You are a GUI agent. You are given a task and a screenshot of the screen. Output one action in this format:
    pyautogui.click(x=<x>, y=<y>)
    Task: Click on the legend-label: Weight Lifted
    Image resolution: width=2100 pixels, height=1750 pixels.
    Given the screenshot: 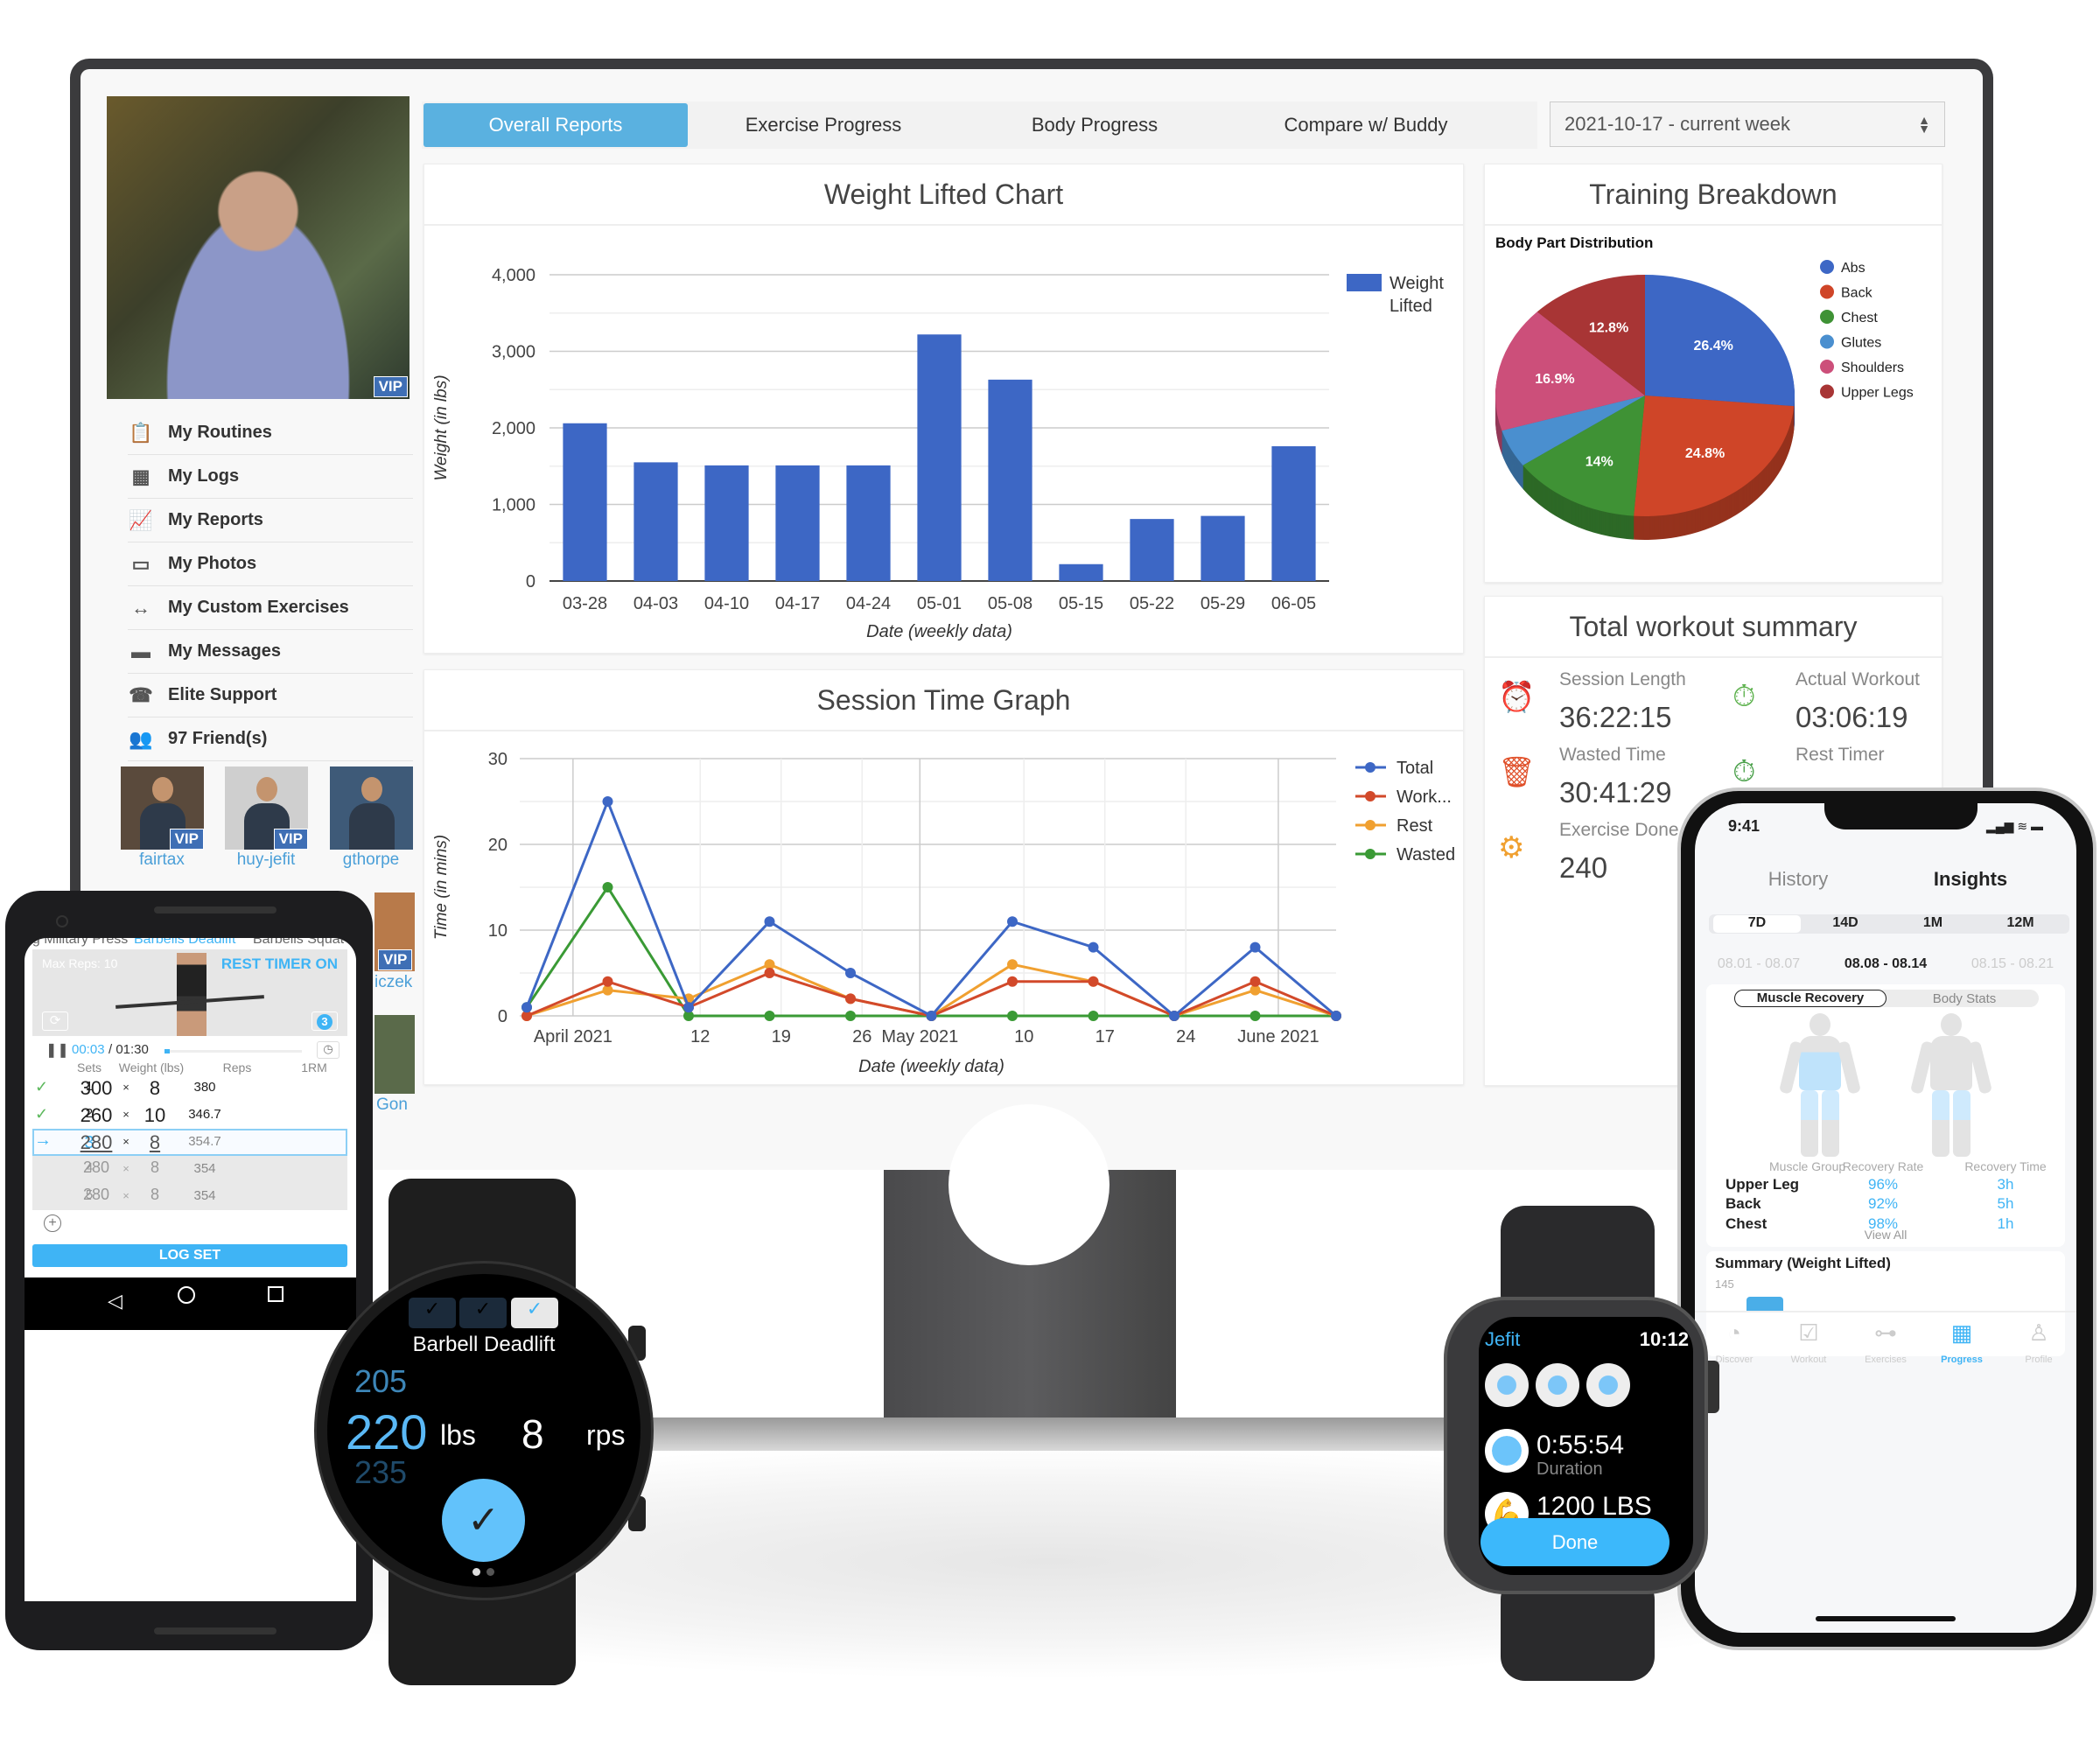 What is the action you would take?
    pyautogui.click(x=1417, y=295)
    